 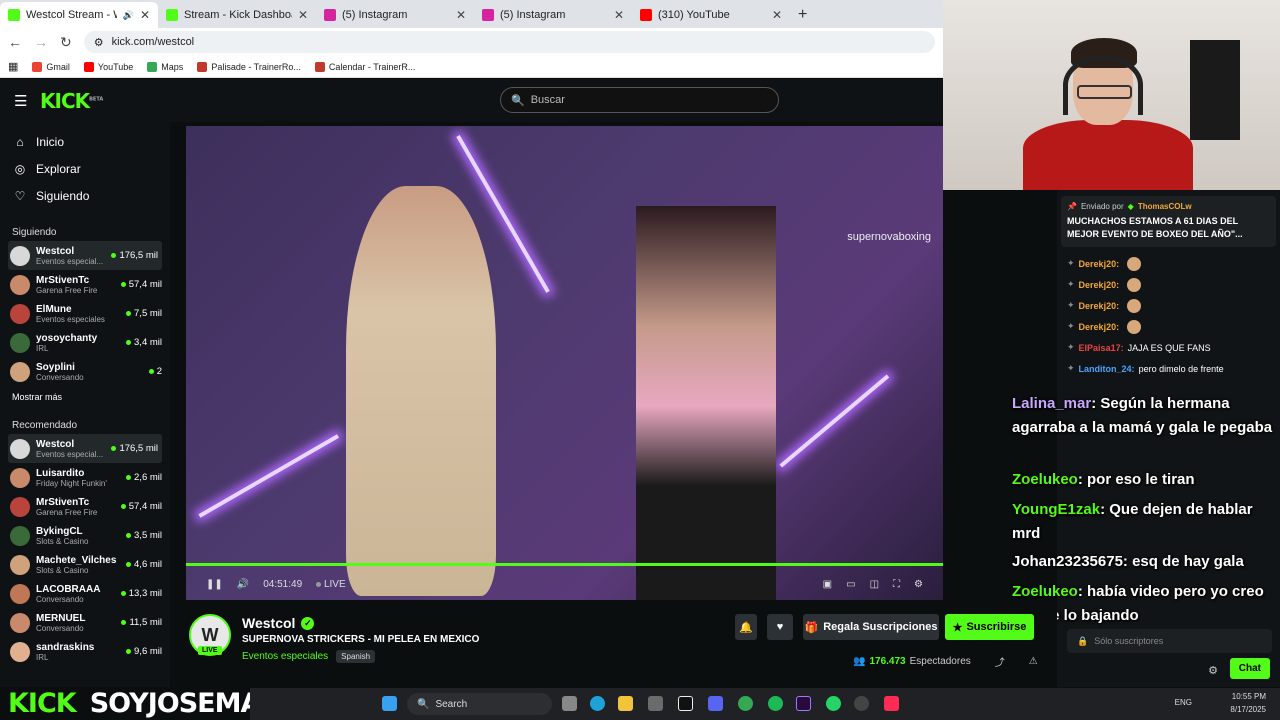 What do you see at coordinates (60, 377) in the screenshot?
I see `channel-category: Conversando` at bounding box center [60, 377].